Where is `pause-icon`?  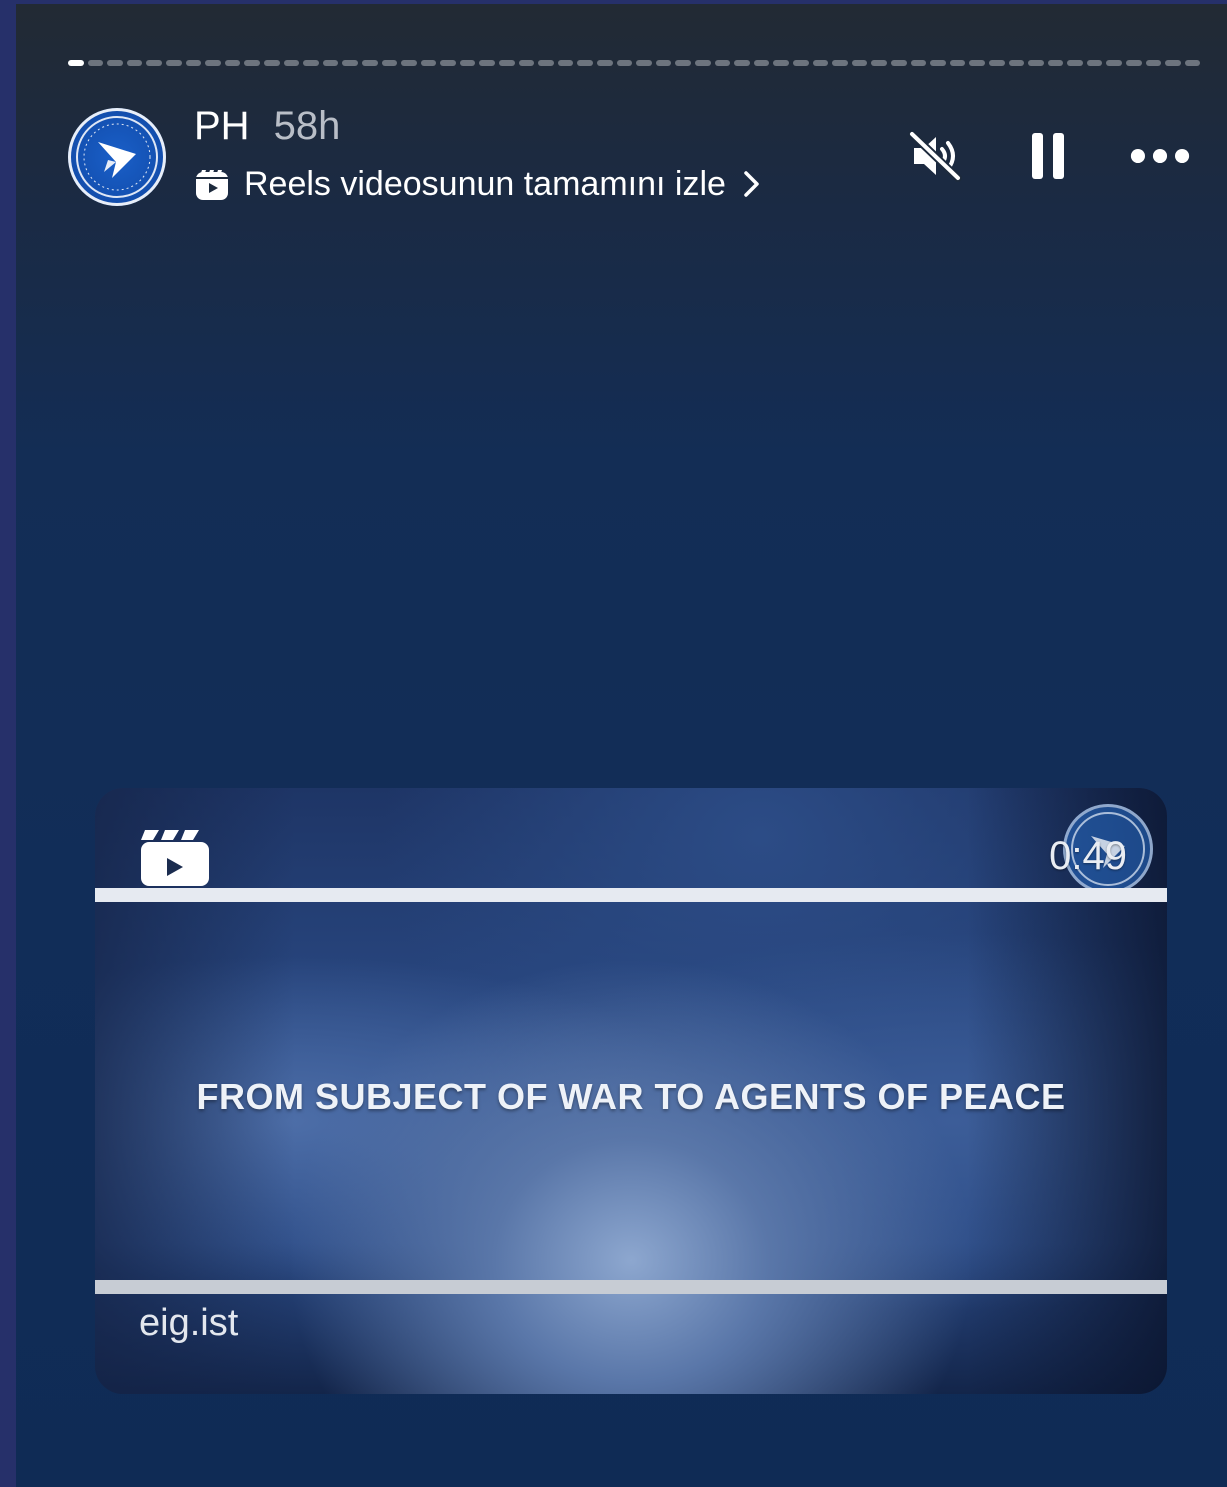
pause-icon is located at coordinates (1048, 156).